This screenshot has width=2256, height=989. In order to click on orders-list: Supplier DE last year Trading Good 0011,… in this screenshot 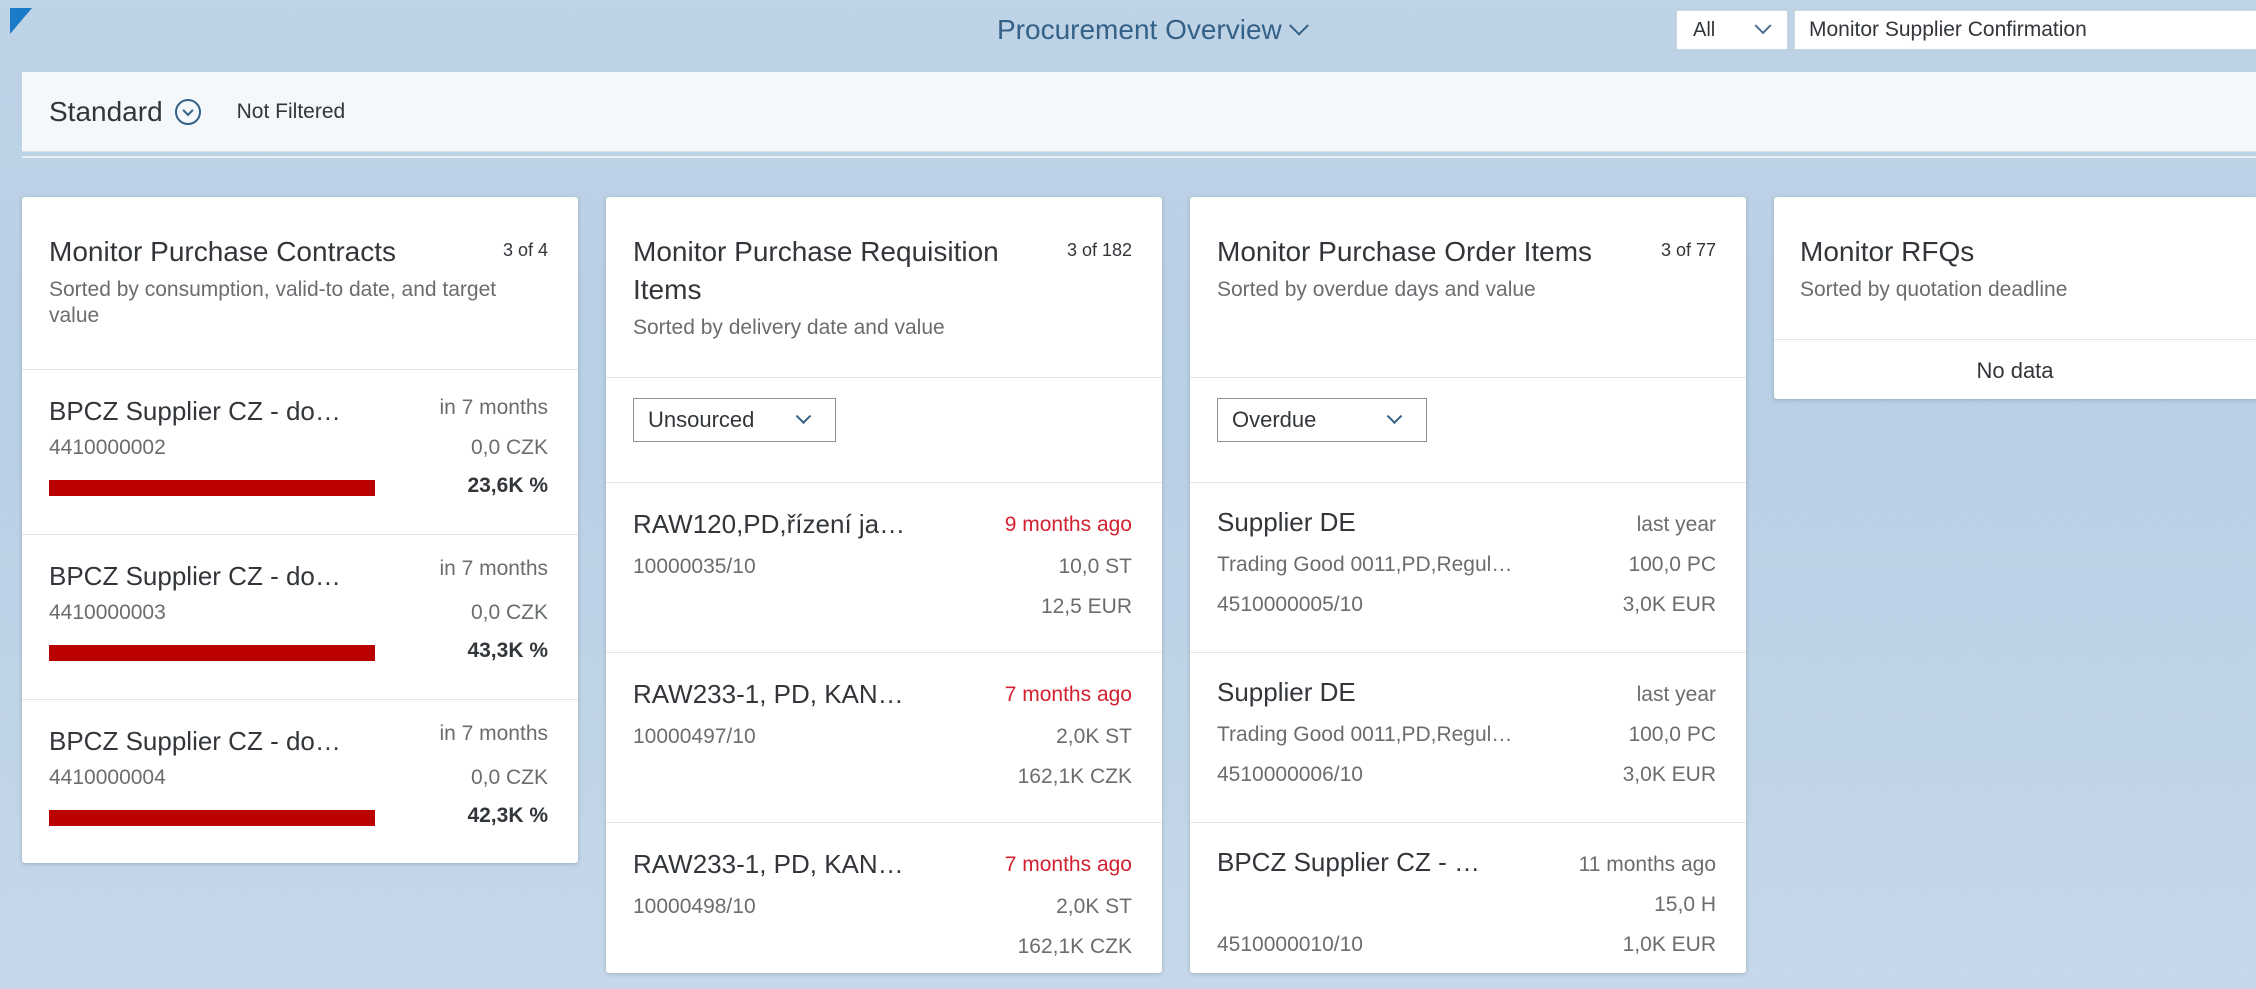, I will do `click(1468, 736)`.